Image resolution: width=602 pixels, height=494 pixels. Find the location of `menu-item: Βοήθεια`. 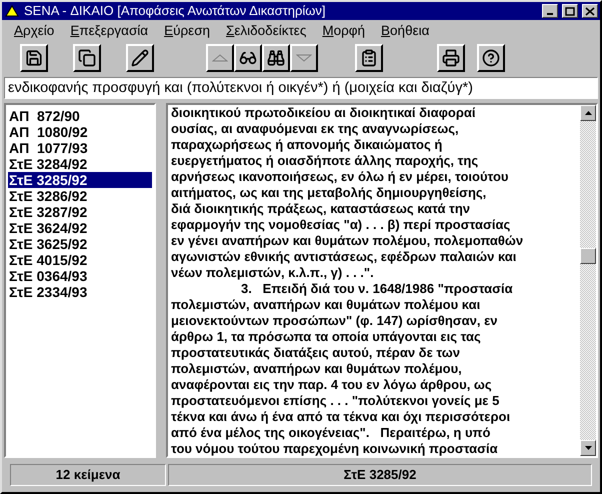

menu-item: Βοήθεια is located at coordinates (405, 31).